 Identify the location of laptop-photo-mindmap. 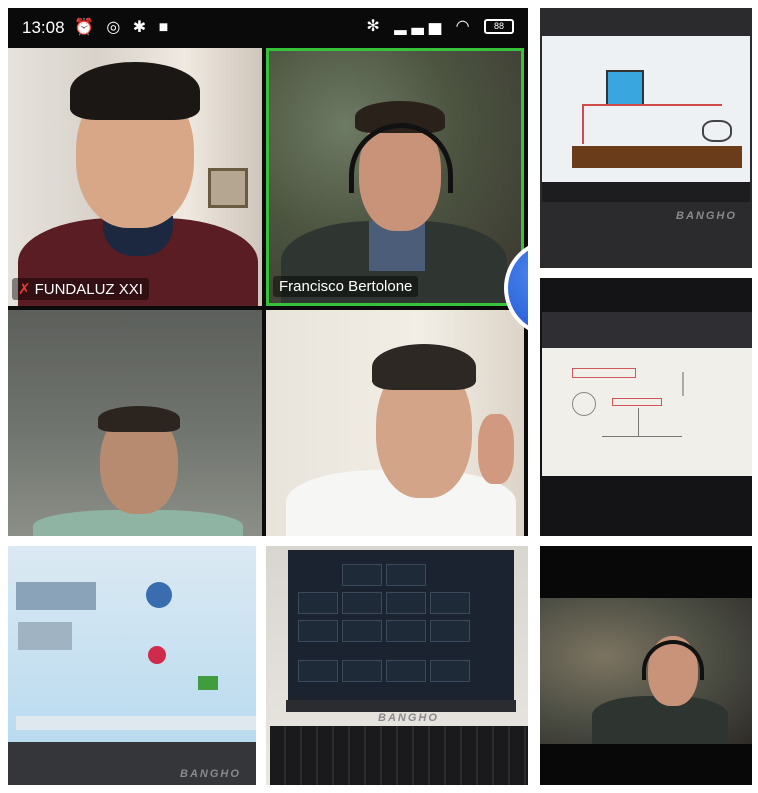
(646, 407).